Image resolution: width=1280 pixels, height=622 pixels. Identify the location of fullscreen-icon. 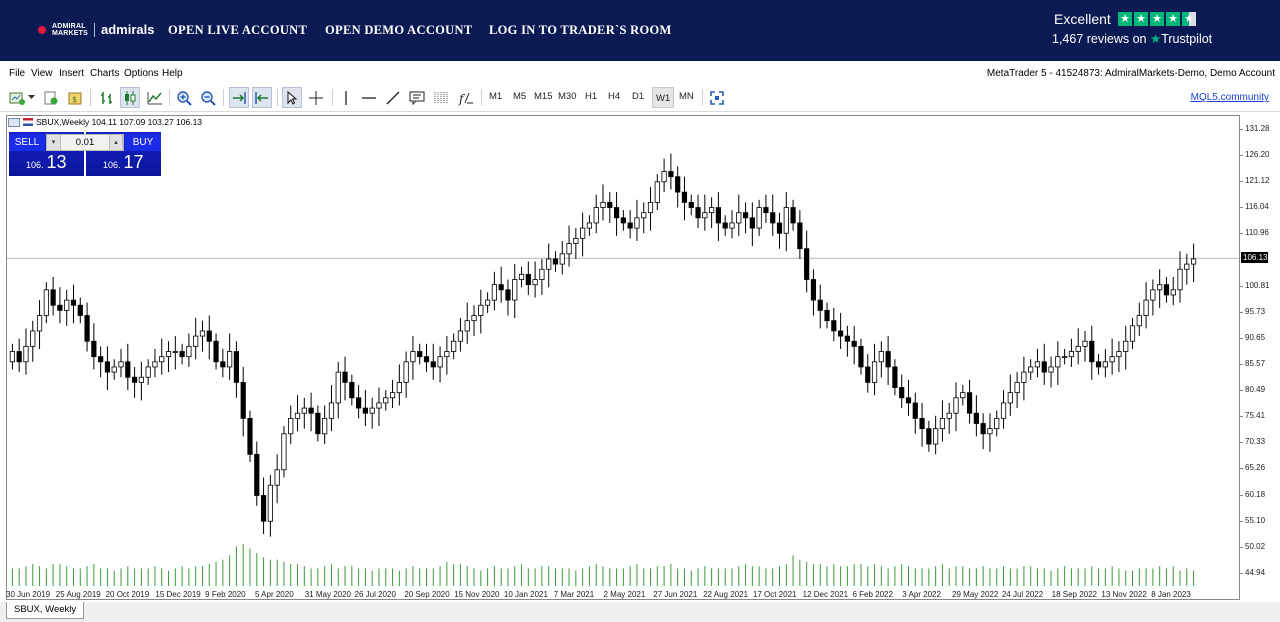
(717, 97).